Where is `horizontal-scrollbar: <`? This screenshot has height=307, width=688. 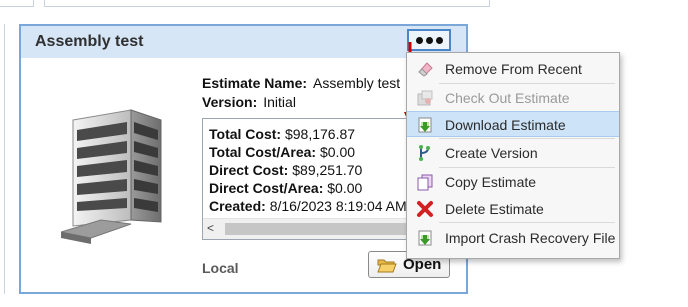 horizontal-scrollbar: < is located at coordinates (316, 228).